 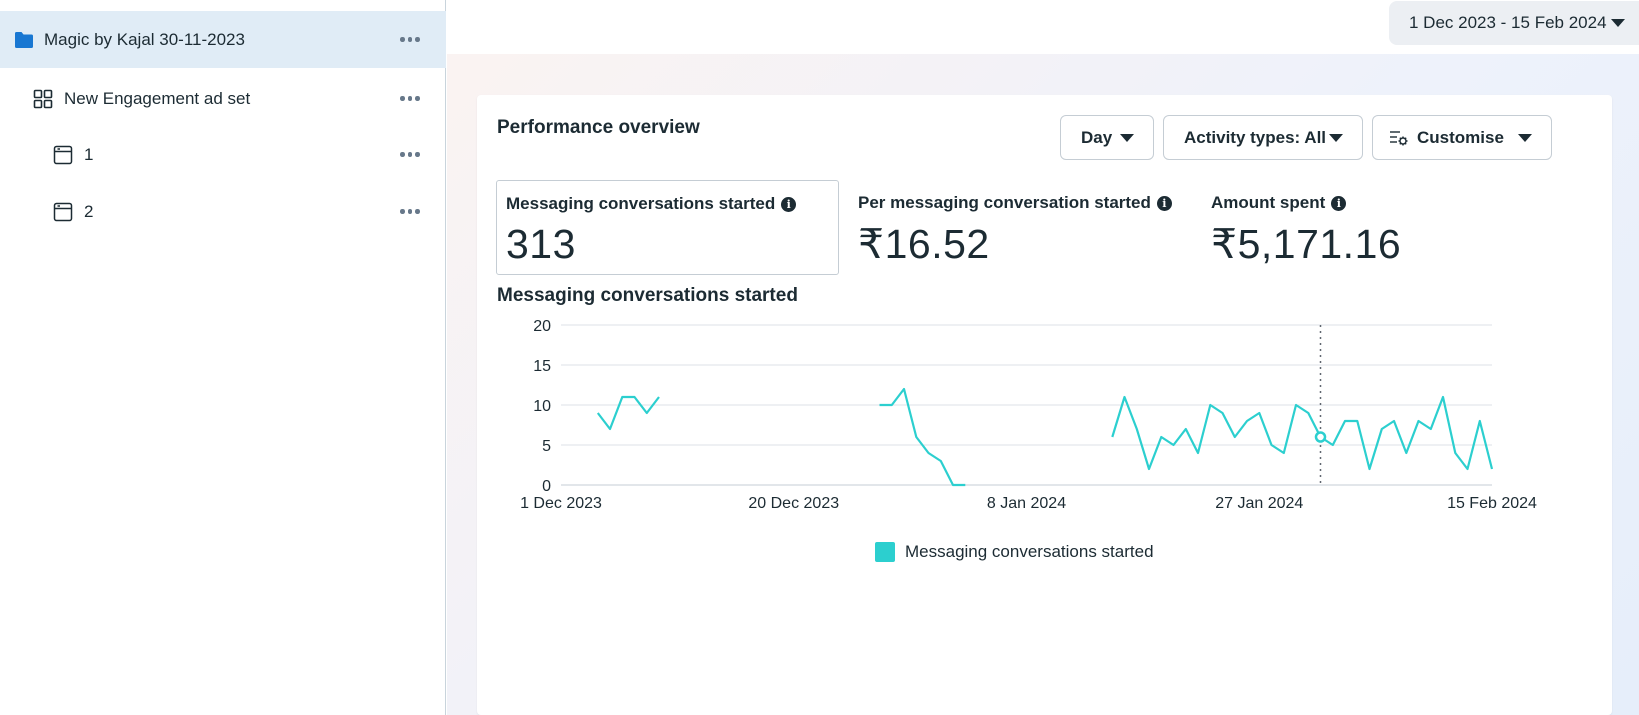 I want to click on x-tick-label: 27 Jan 2024, so click(x=1259, y=503).